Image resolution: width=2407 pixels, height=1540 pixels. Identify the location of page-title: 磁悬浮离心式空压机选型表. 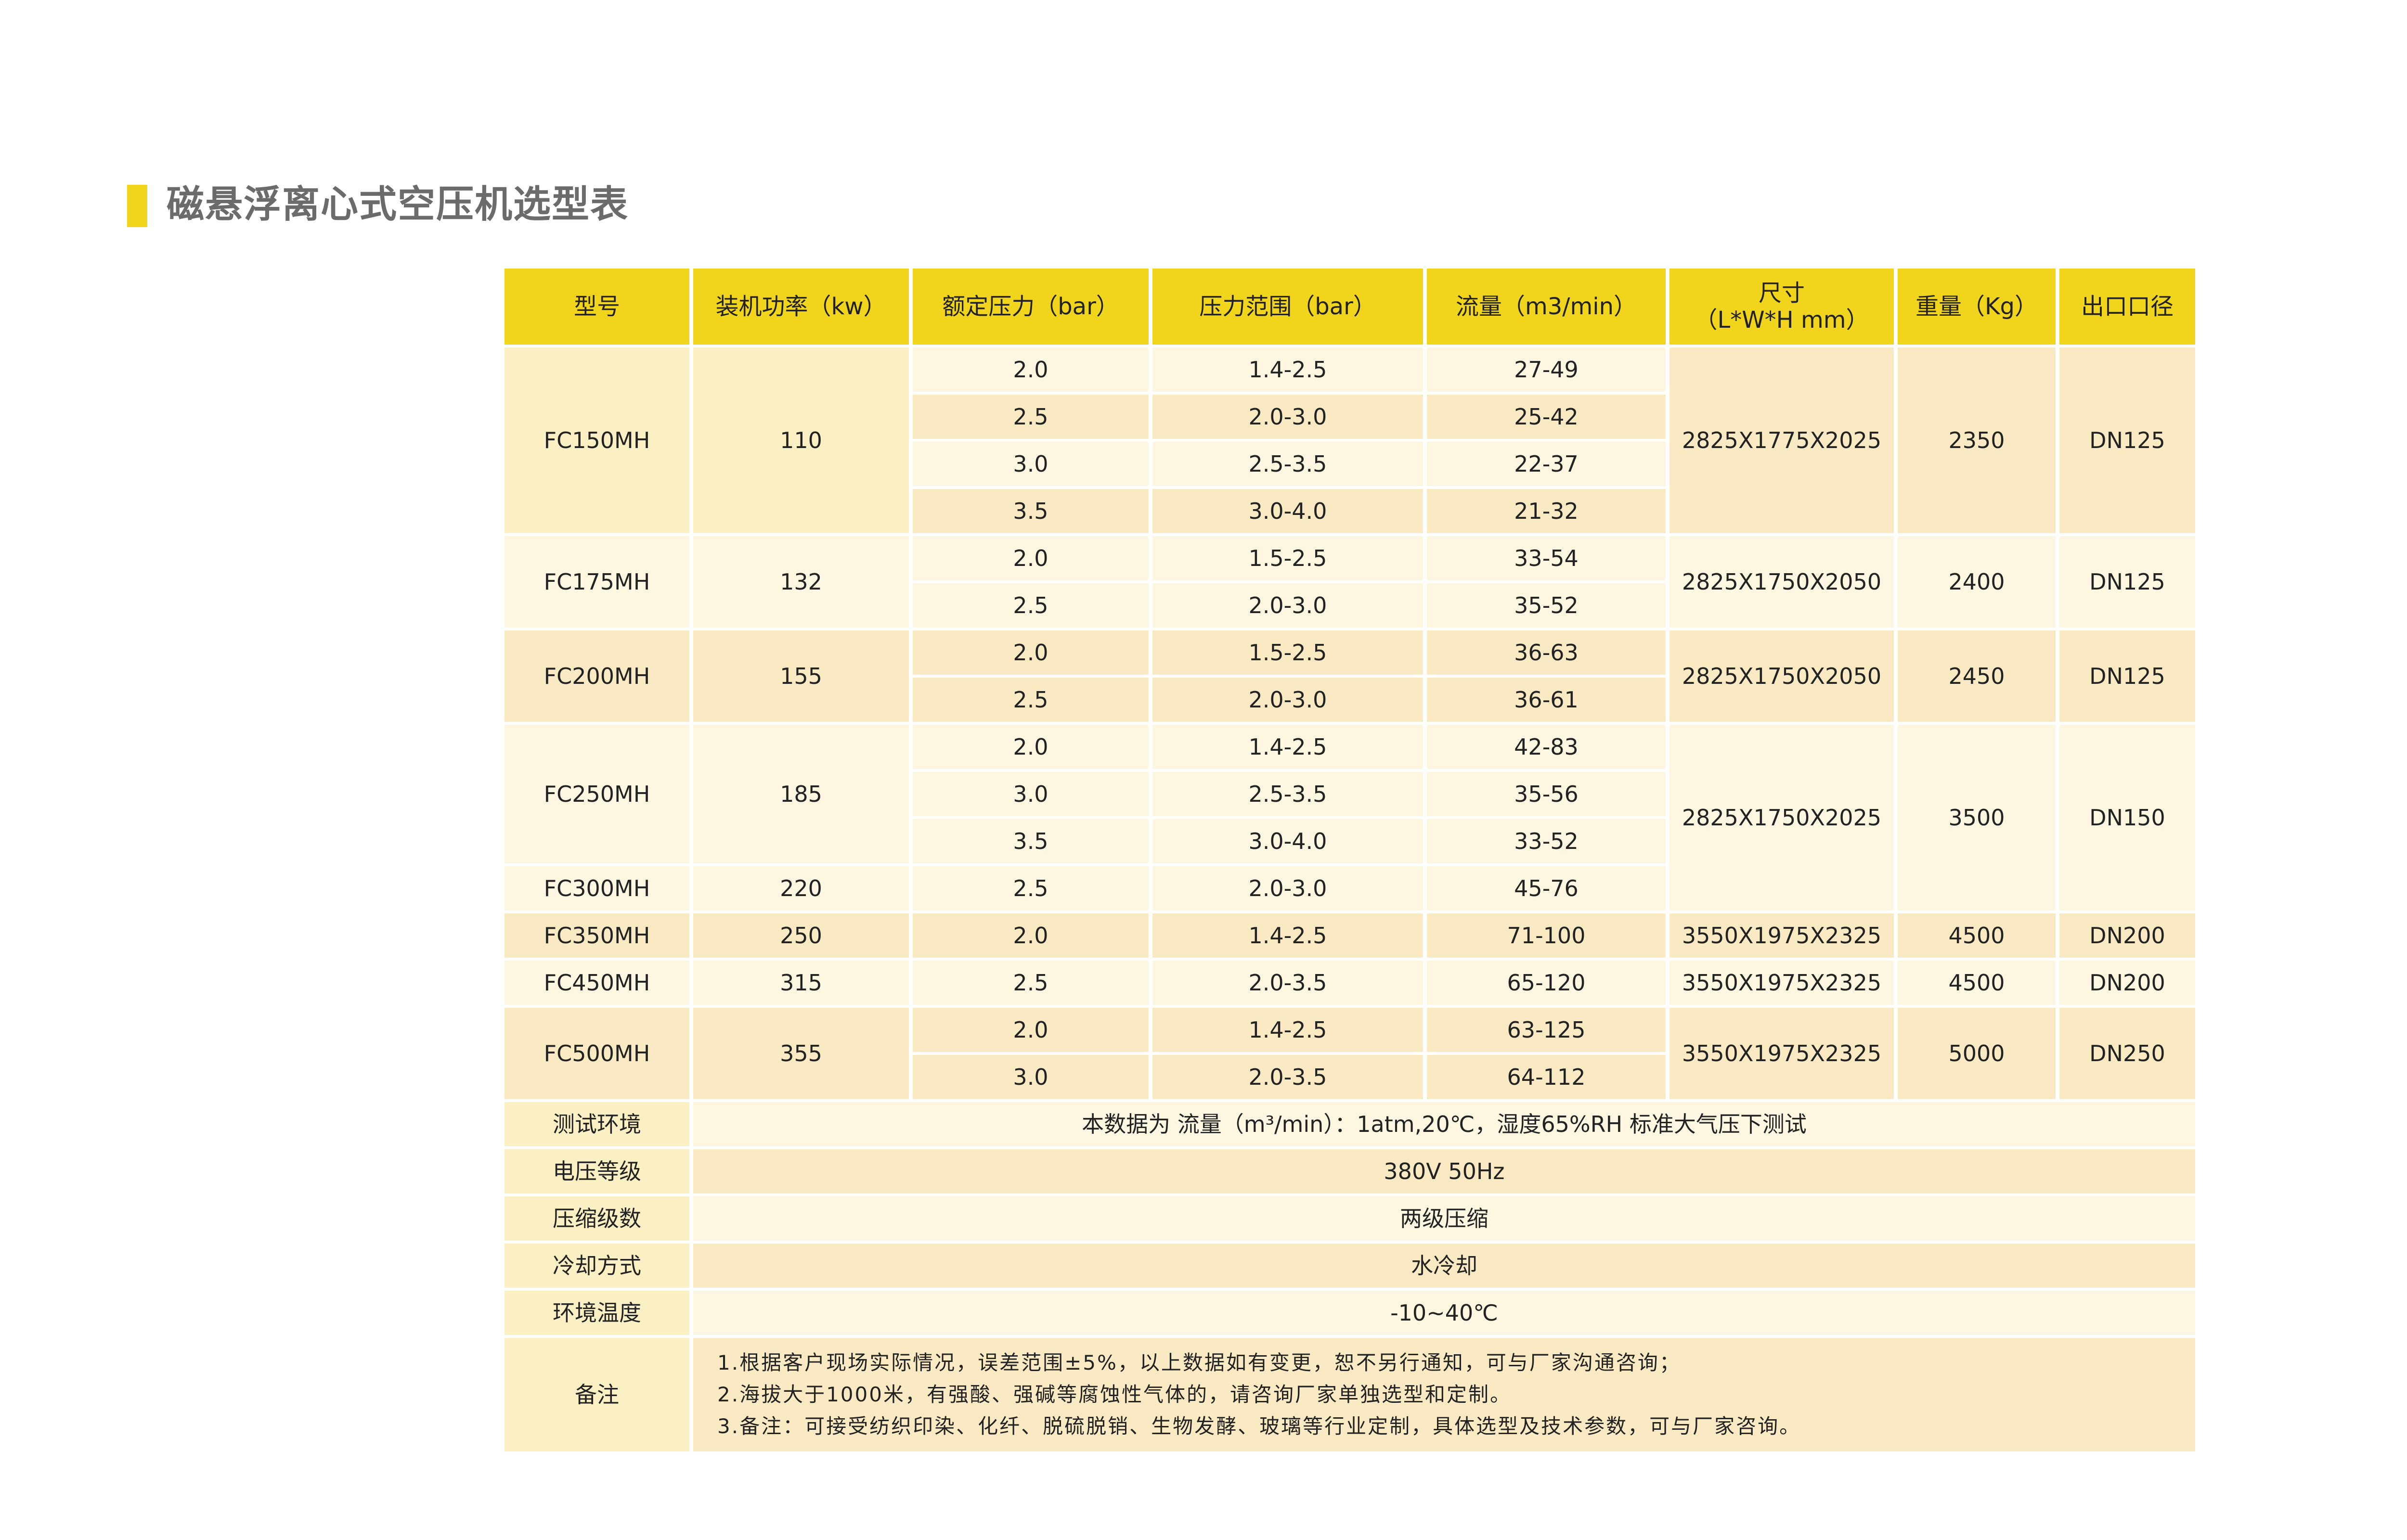
(398, 204).